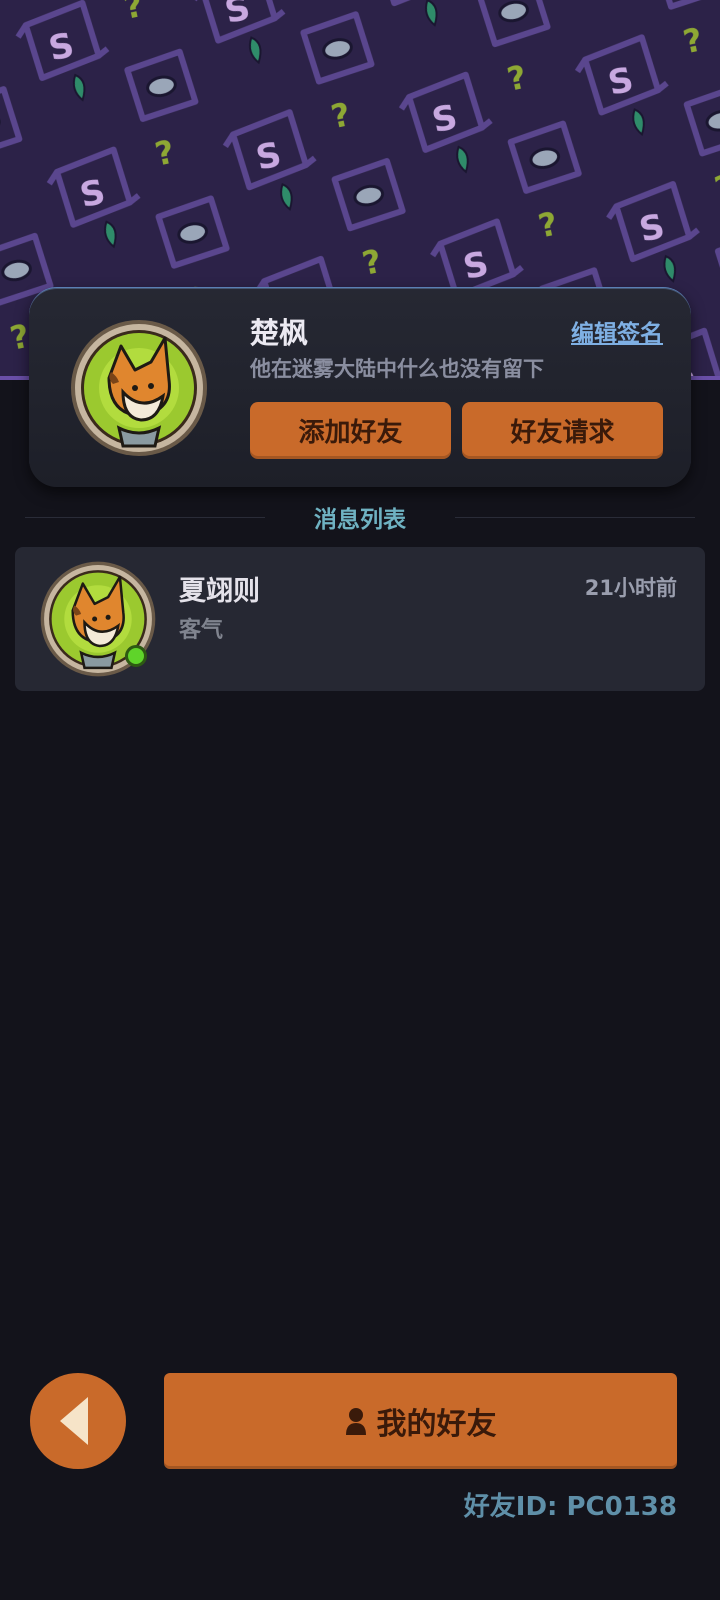 The height and width of the screenshot is (1600, 720). What do you see at coordinates (397, 369) in the screenshot?
I see `profile-signature: 他在迷雾大陆中什么也没有留下` at bounding box center [397, 369].